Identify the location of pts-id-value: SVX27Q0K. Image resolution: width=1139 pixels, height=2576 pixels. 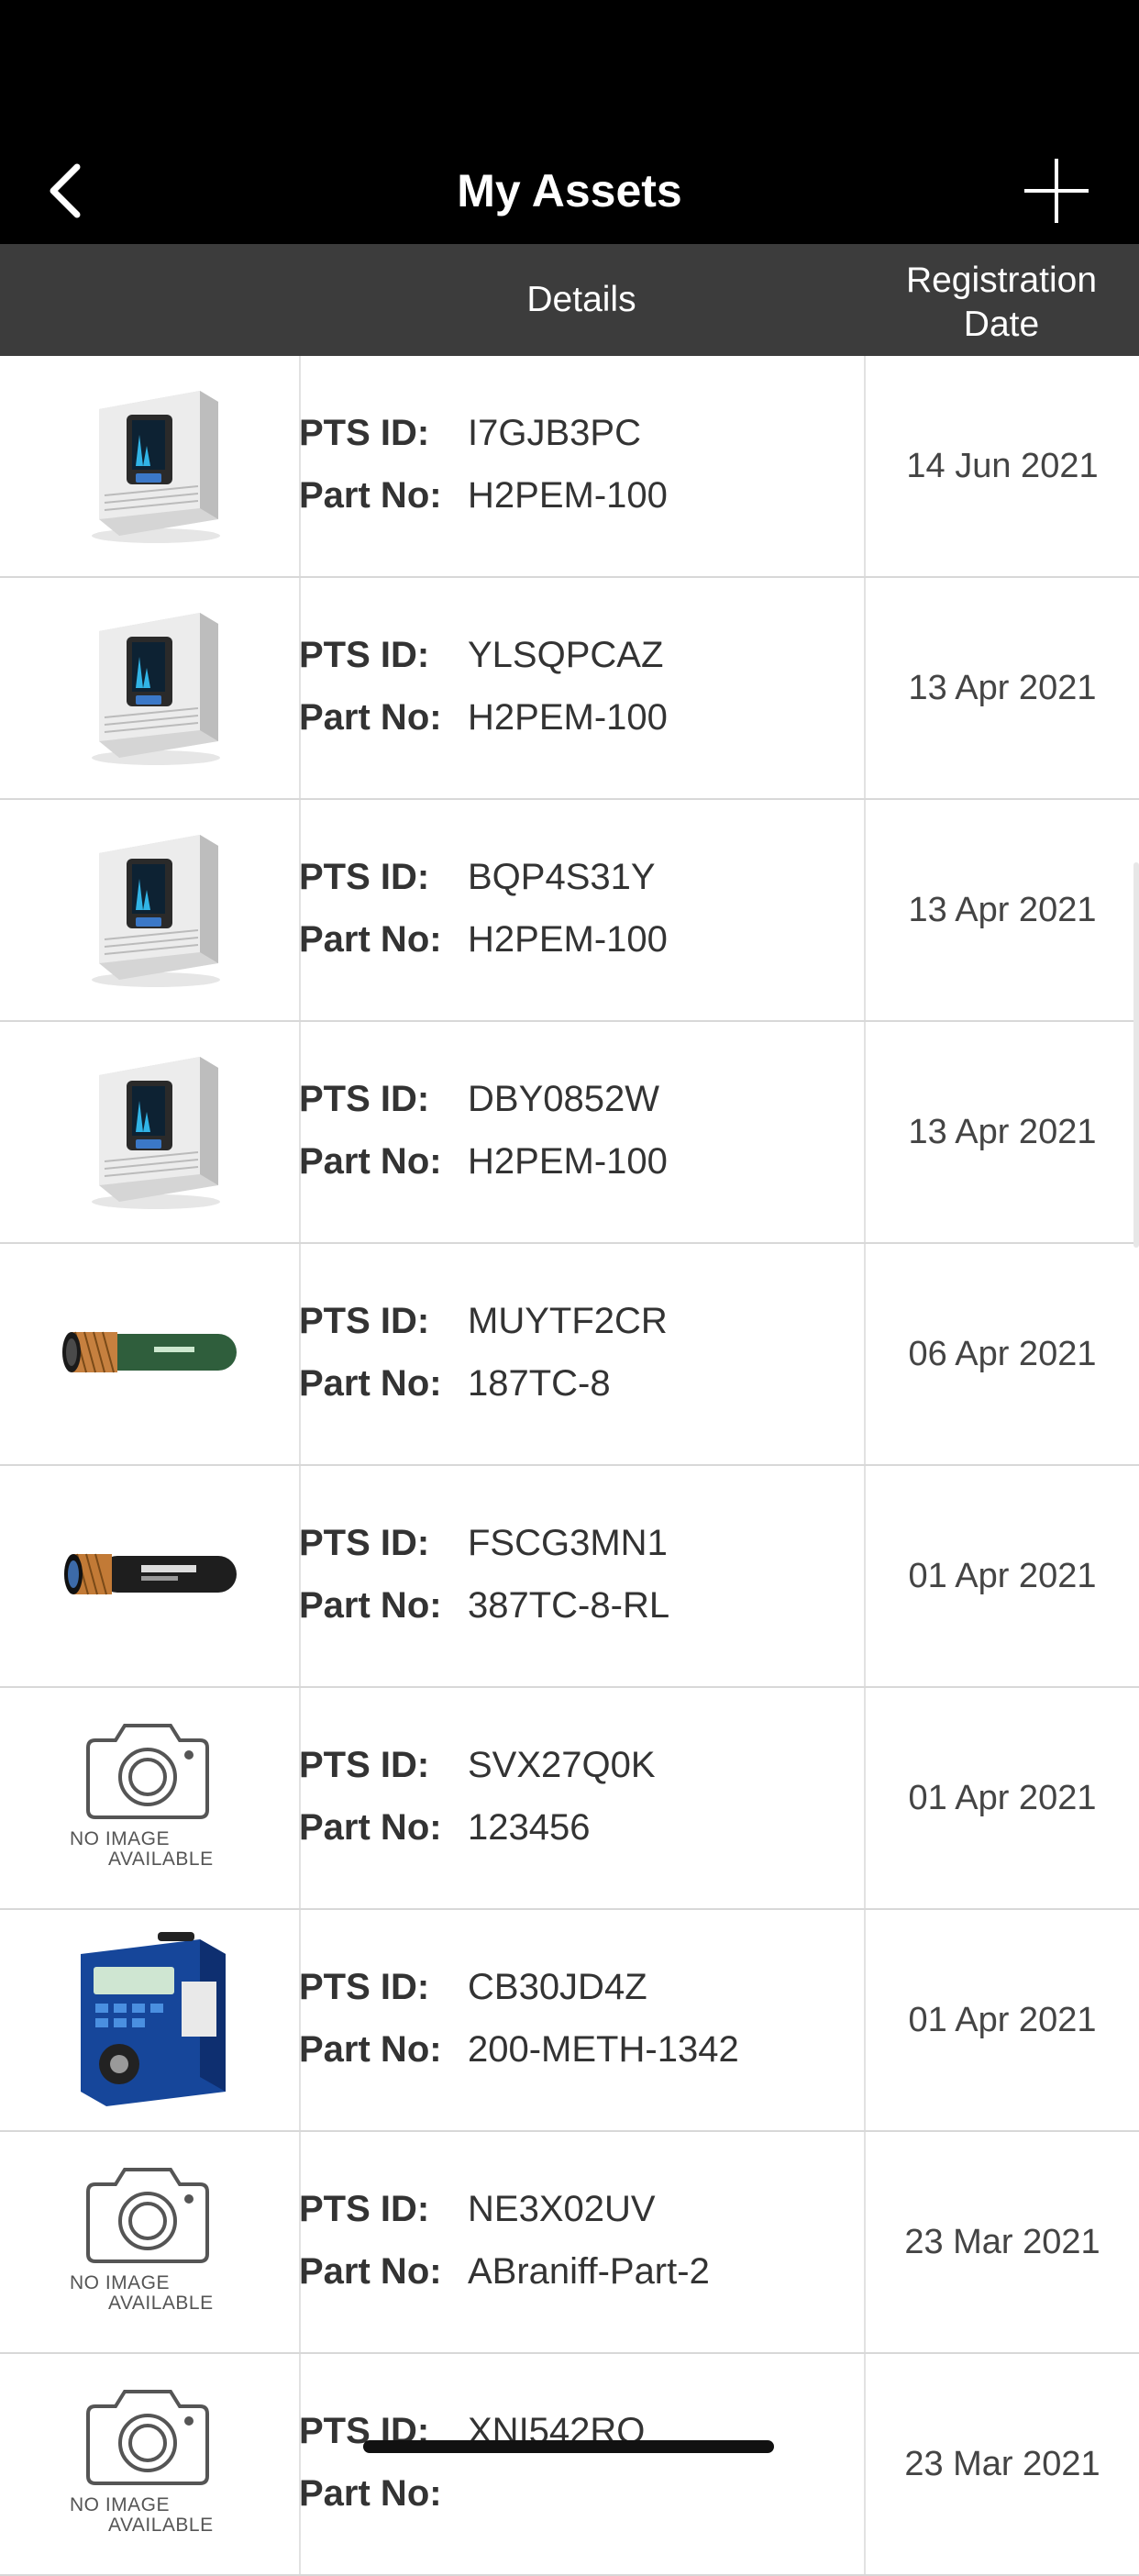
(562, 1765).